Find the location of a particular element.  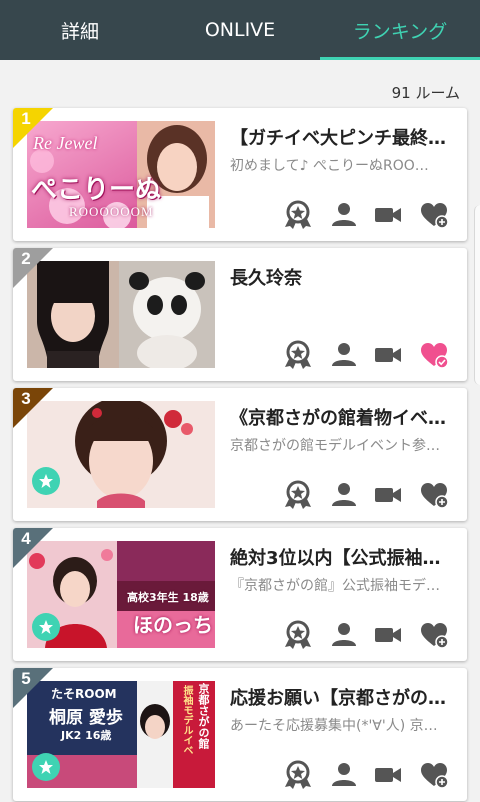

scroll-edge-handle is located at coordinates (477, 295).